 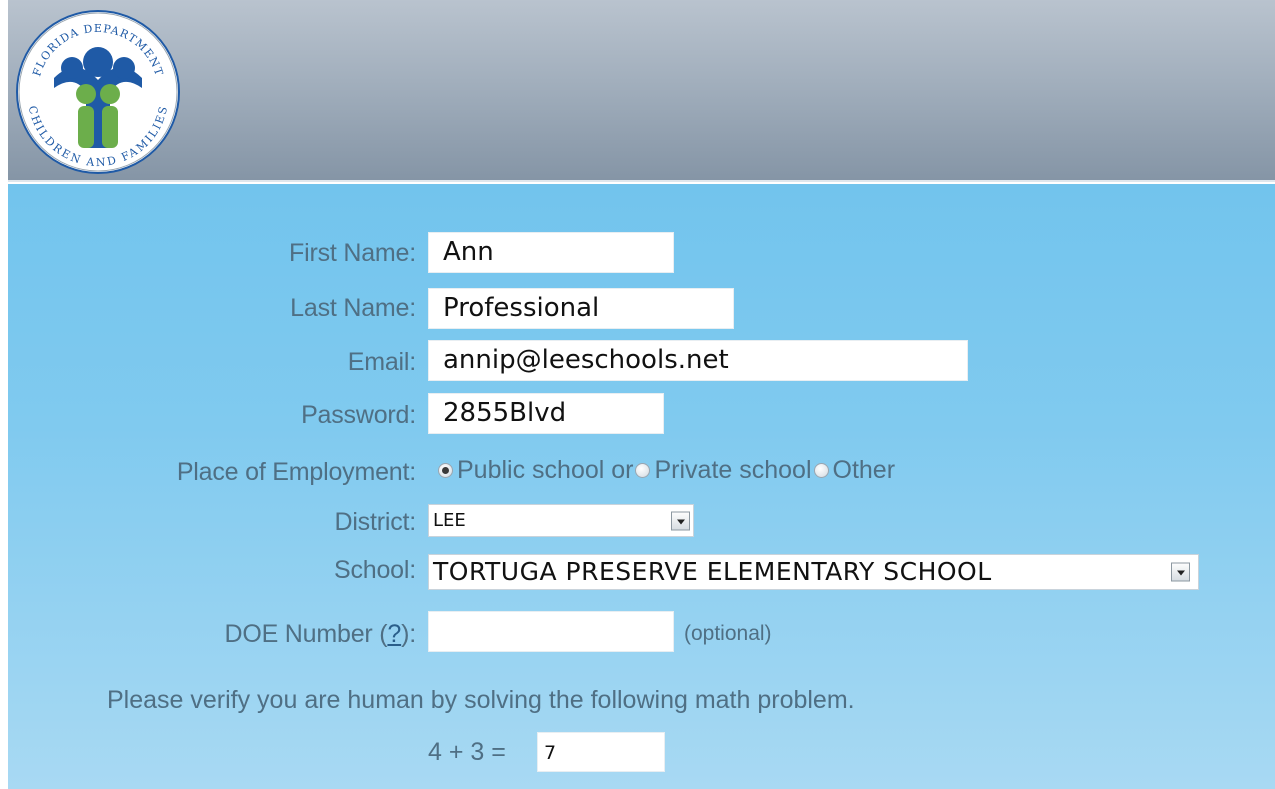 I want to click on doe-optional-hint: (optional), so click(x=728, y=633).